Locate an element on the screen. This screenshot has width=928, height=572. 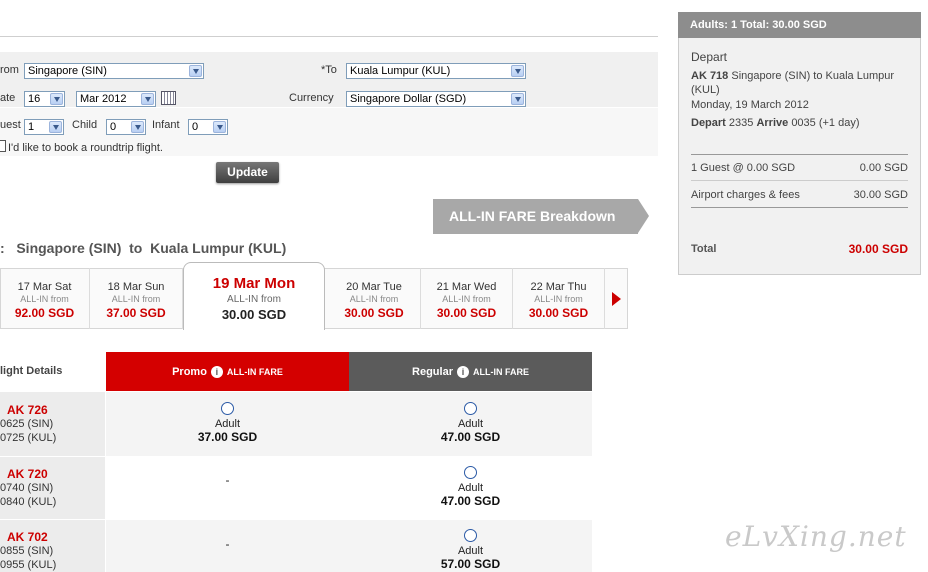
top-divider is located at coordinates (329, 36).